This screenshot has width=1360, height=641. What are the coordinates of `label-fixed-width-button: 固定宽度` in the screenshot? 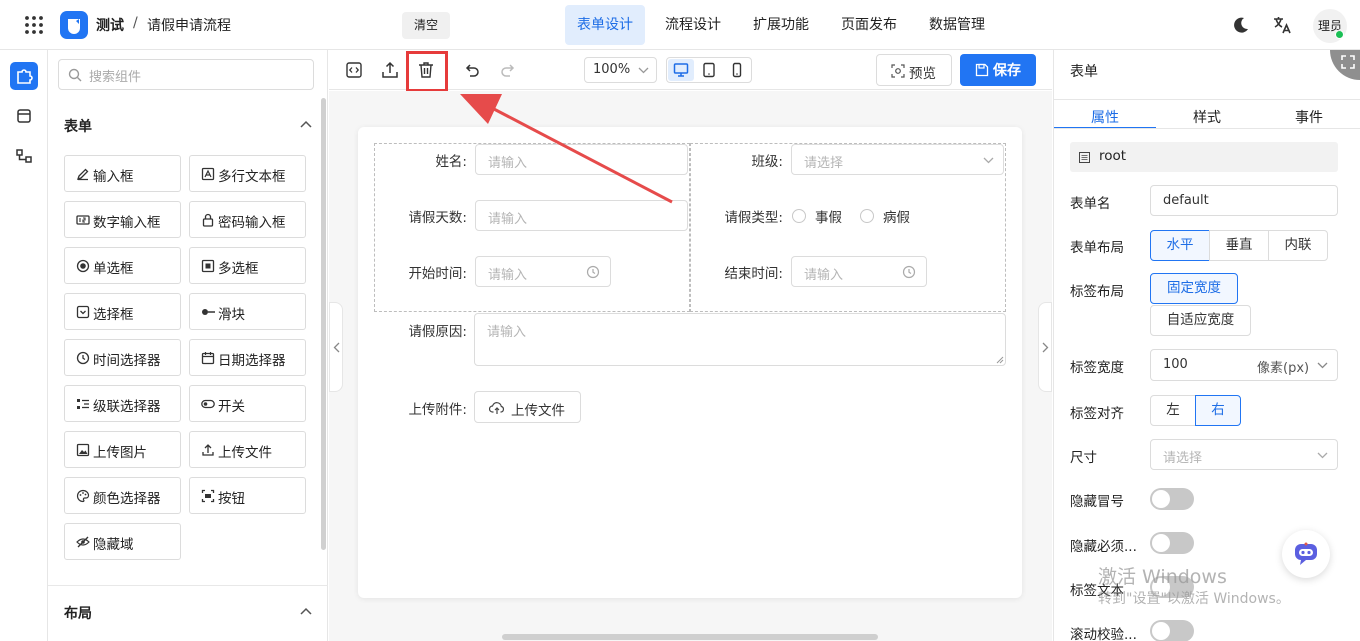 It's located at (1194, 288).